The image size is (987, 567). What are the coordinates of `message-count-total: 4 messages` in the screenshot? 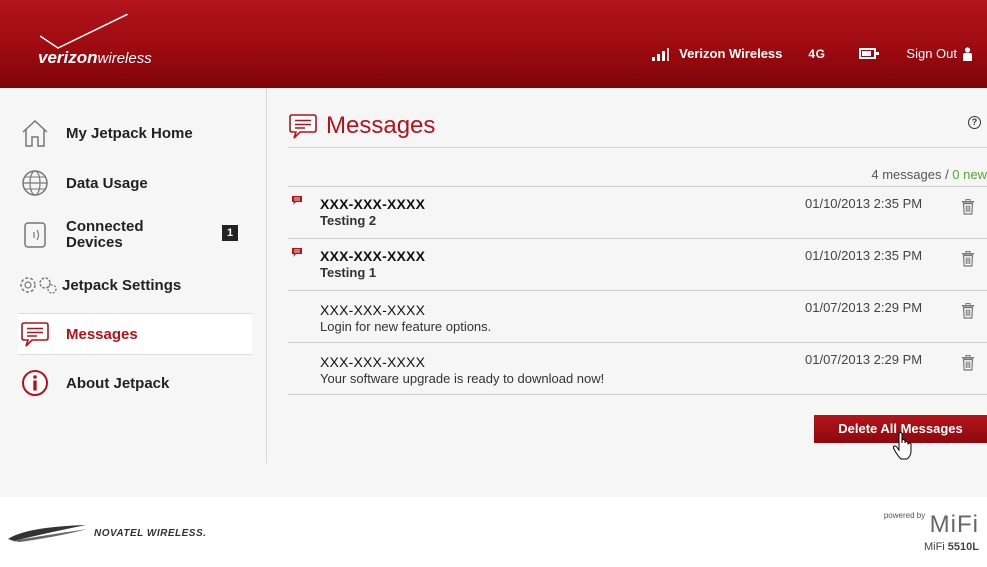 It's located at (906, 174).